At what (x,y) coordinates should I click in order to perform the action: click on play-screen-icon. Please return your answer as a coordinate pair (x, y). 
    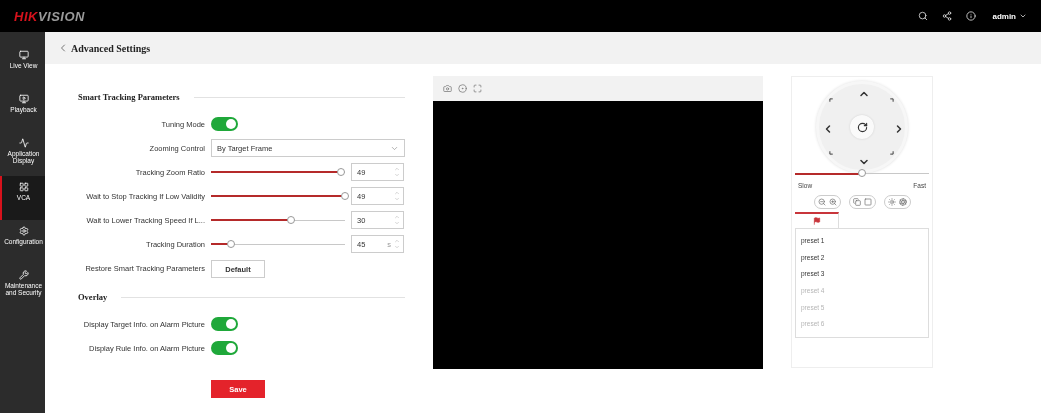
    Looking at the image, I should click on (23, 99).